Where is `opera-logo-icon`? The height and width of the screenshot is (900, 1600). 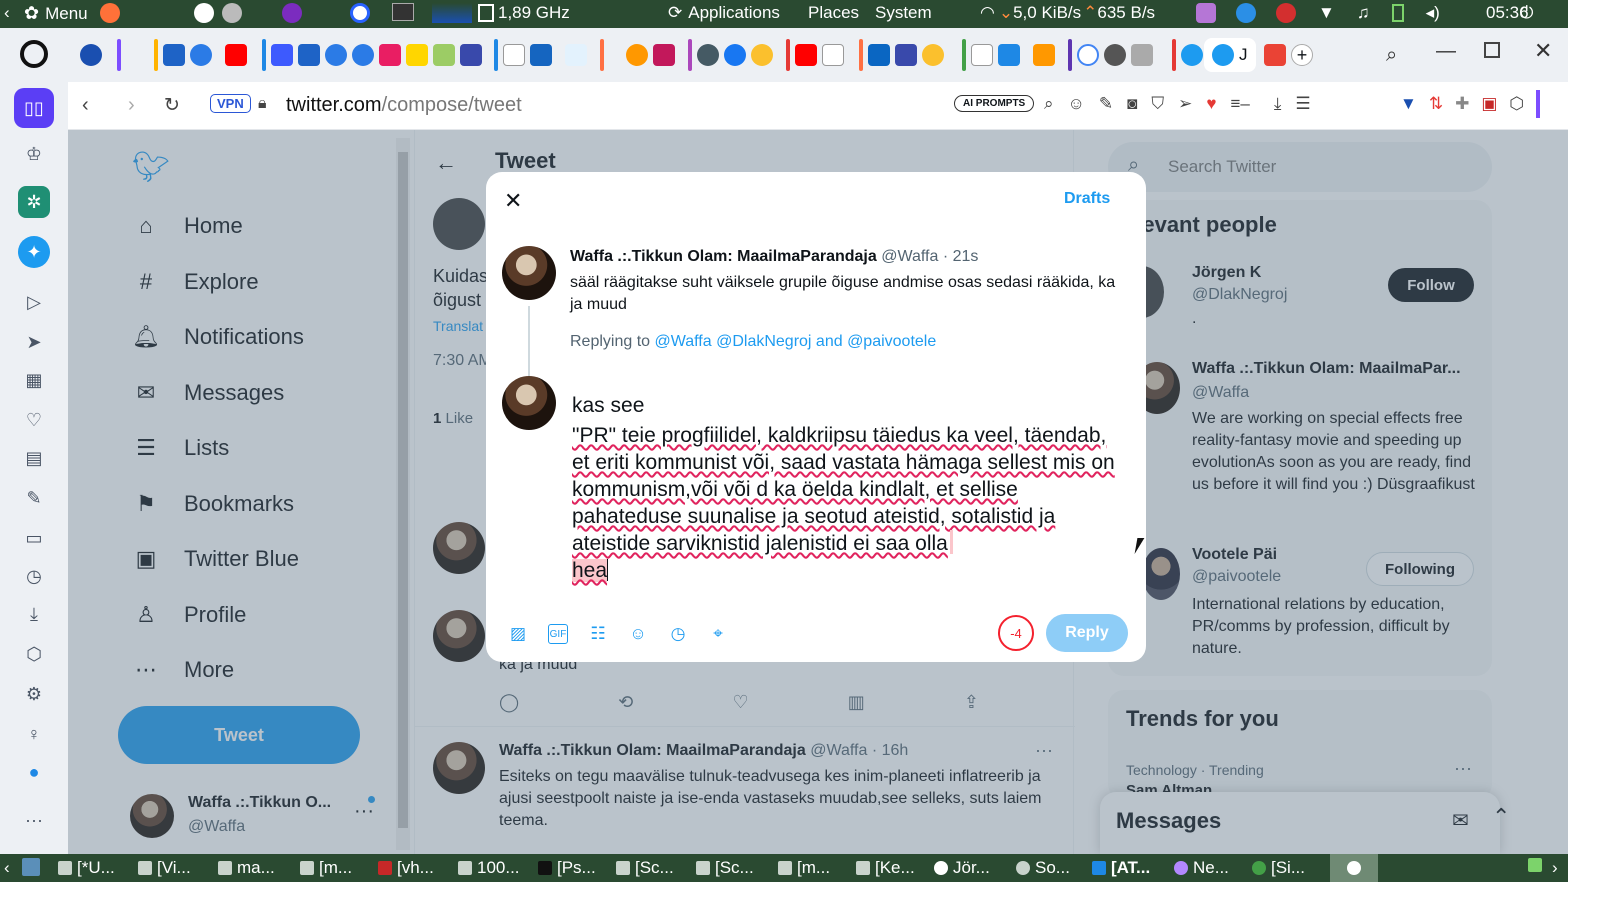 opera-logo-icon is located at coordinates (34, 54).